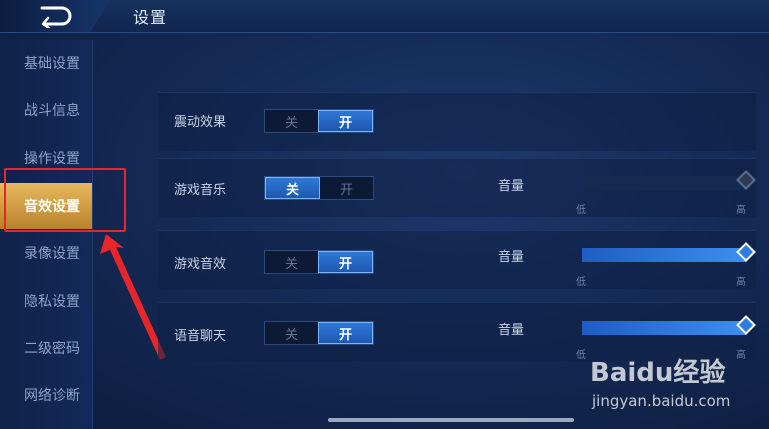 This screenshot has width=769, height=429. Describe the element at coordinates (661, 401) in the screenshot. I see `watermark-url: jingyan.baidu.com` at that location.